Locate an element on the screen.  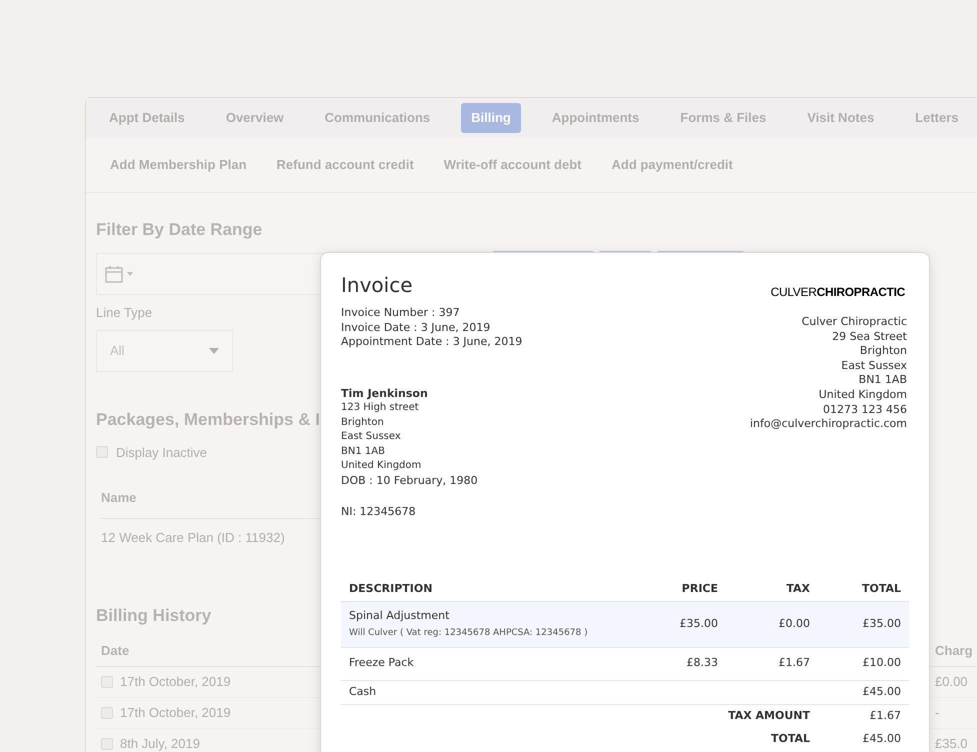
table-cell-text: 8th July, 2019 is located at coordinates (160, 743).